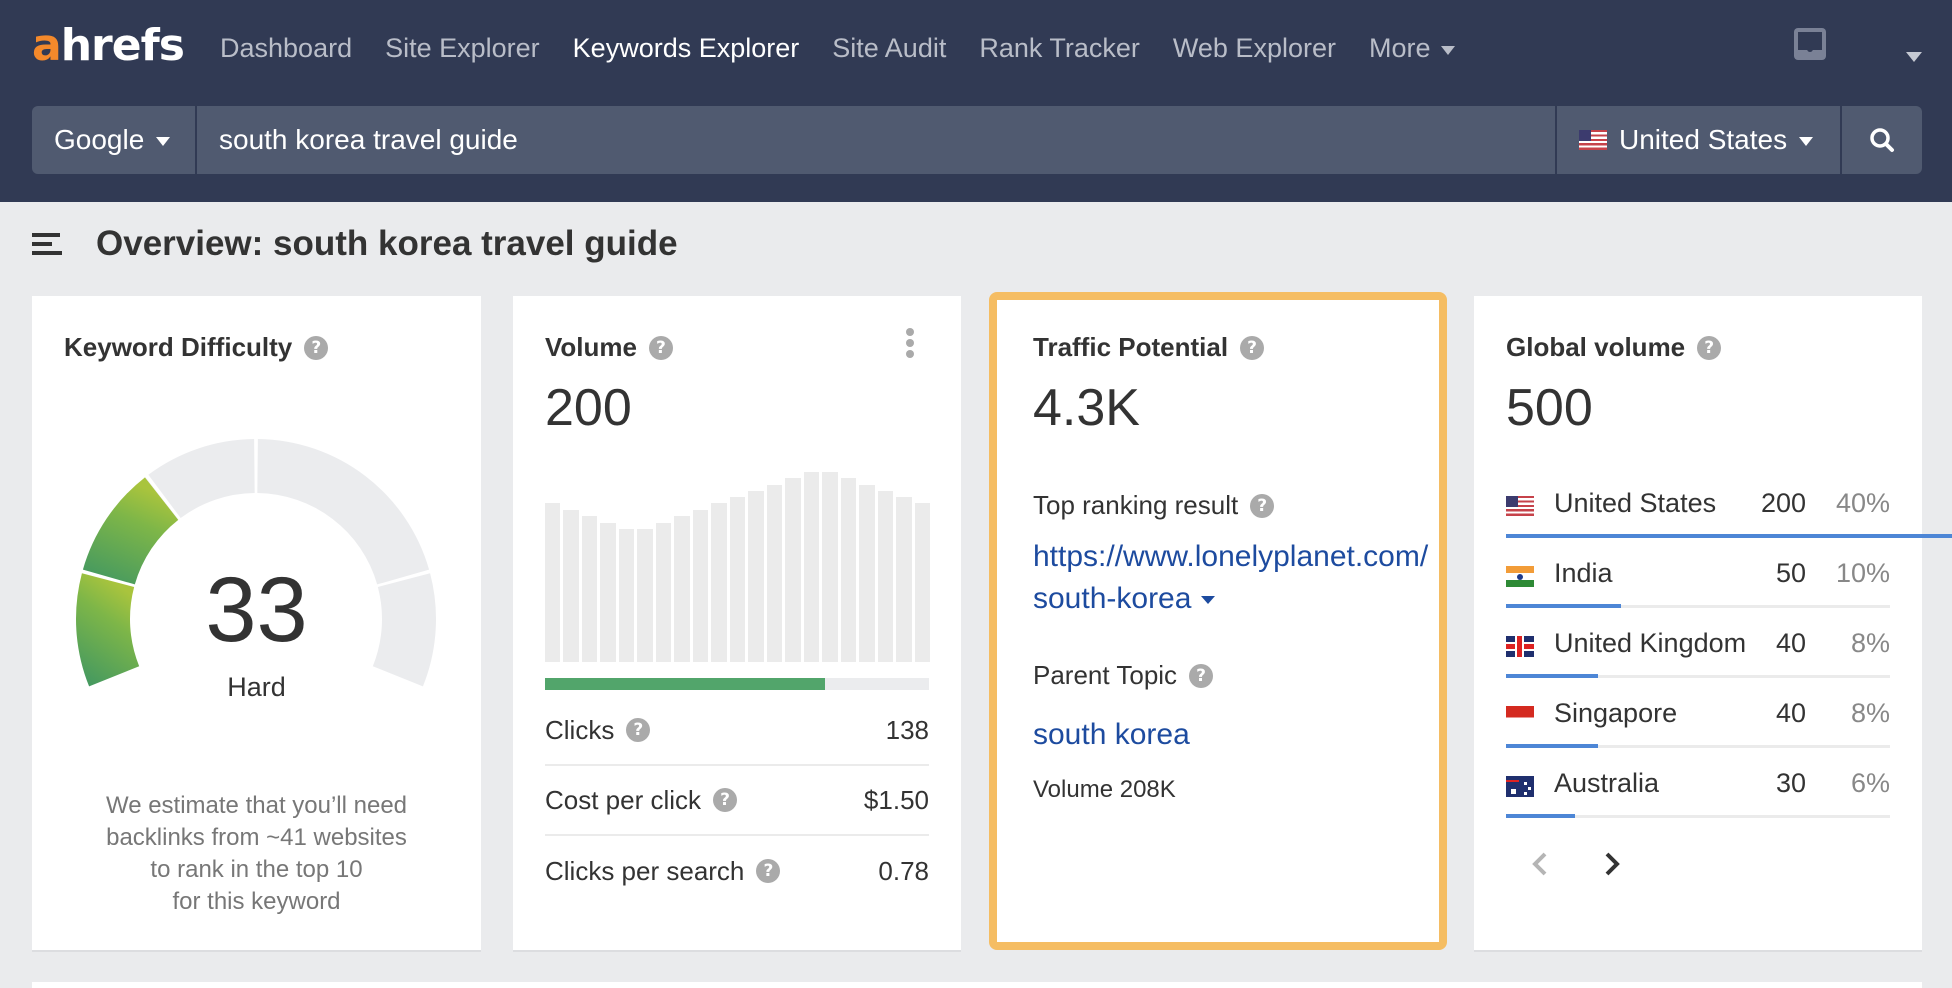 Image resolution: width=1952 pixels, height=988 pixels. I want to click on tp-value: 4.3K, so click(1086, 408).